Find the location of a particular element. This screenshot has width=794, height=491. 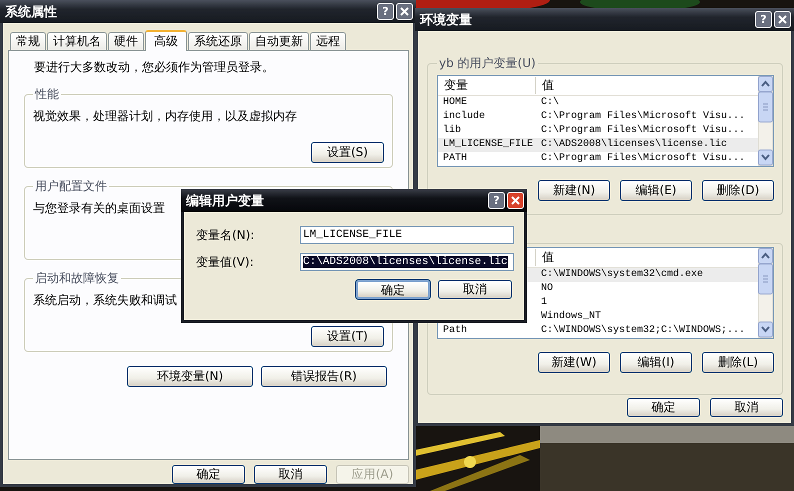

table-cell-text: LM_LICENSE_FILE is located at coordinates (488, 145).